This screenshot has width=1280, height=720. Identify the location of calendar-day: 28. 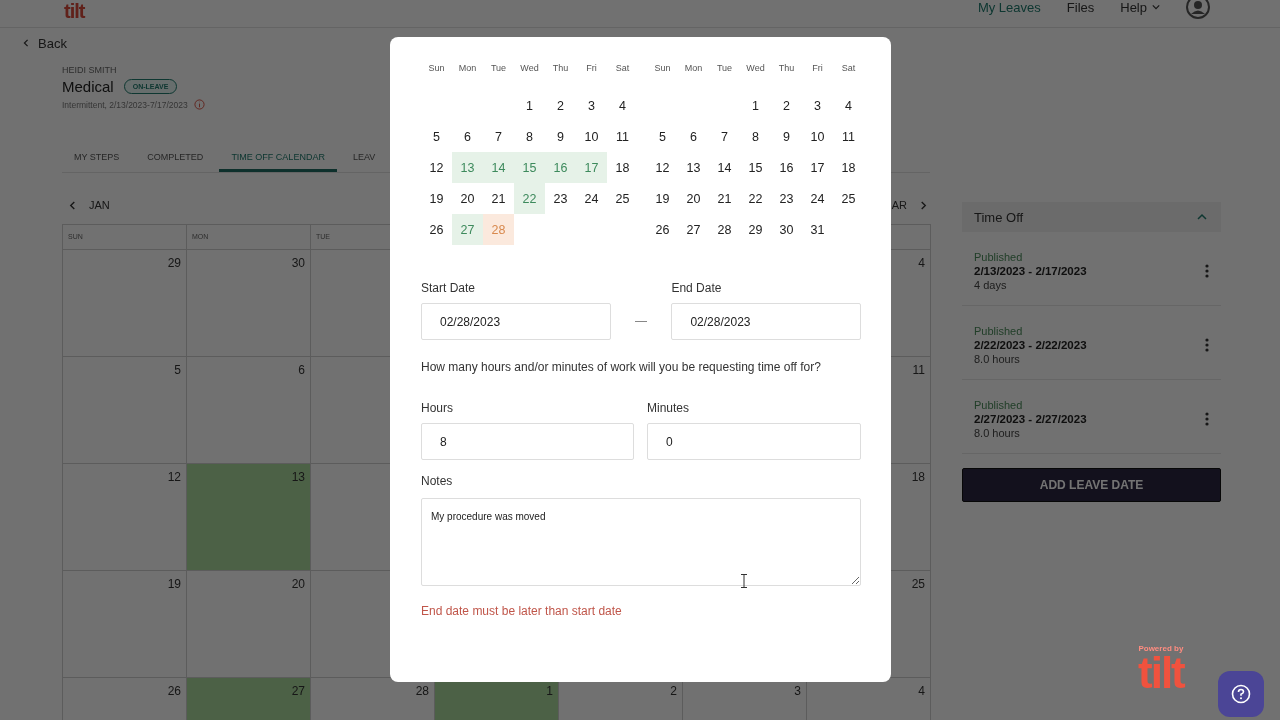
(724, 229).